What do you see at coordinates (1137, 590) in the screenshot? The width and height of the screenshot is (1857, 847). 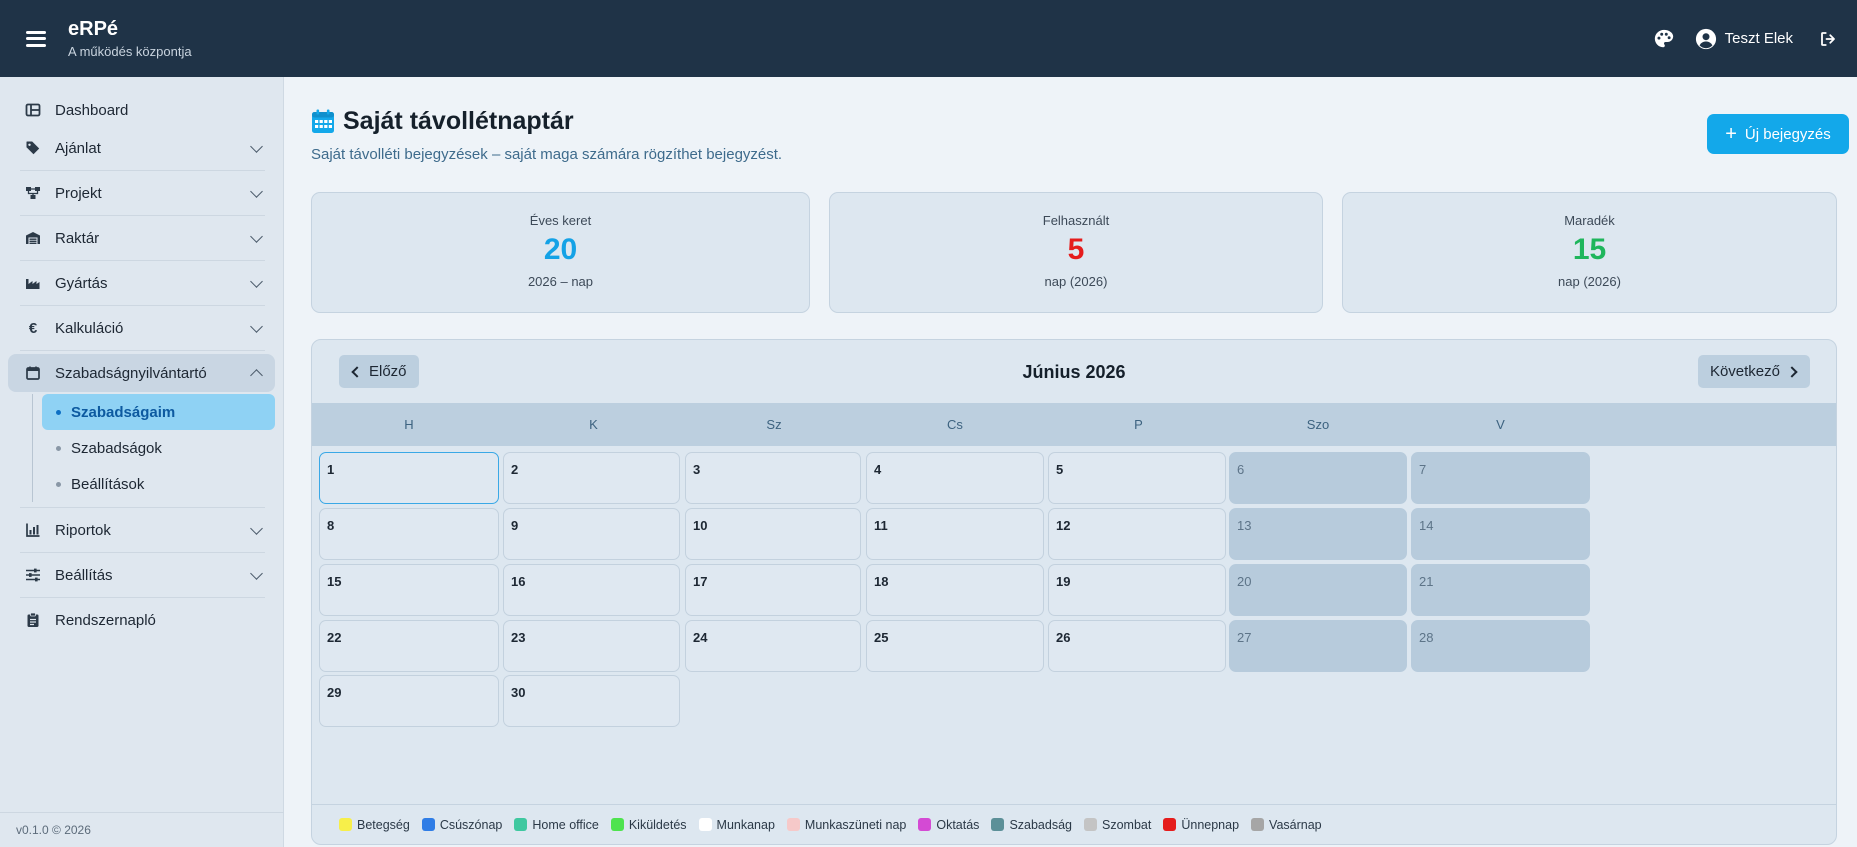 I see `day-cell: 19` at bounding box center [1137, 590].